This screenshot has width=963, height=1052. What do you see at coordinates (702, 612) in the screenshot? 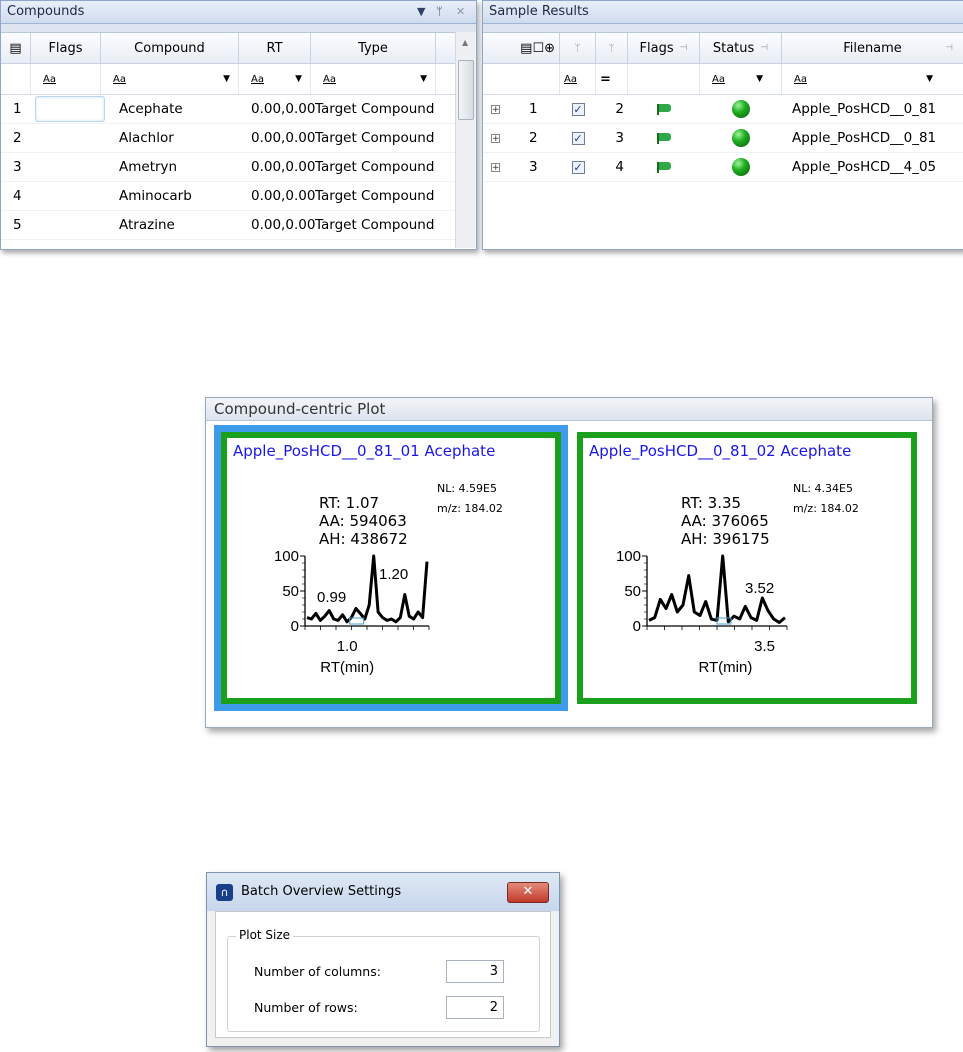
I see `chromatogram-chart: 0 50 100 3.52 3.5RT(min)` at bounding box center [702, 612].